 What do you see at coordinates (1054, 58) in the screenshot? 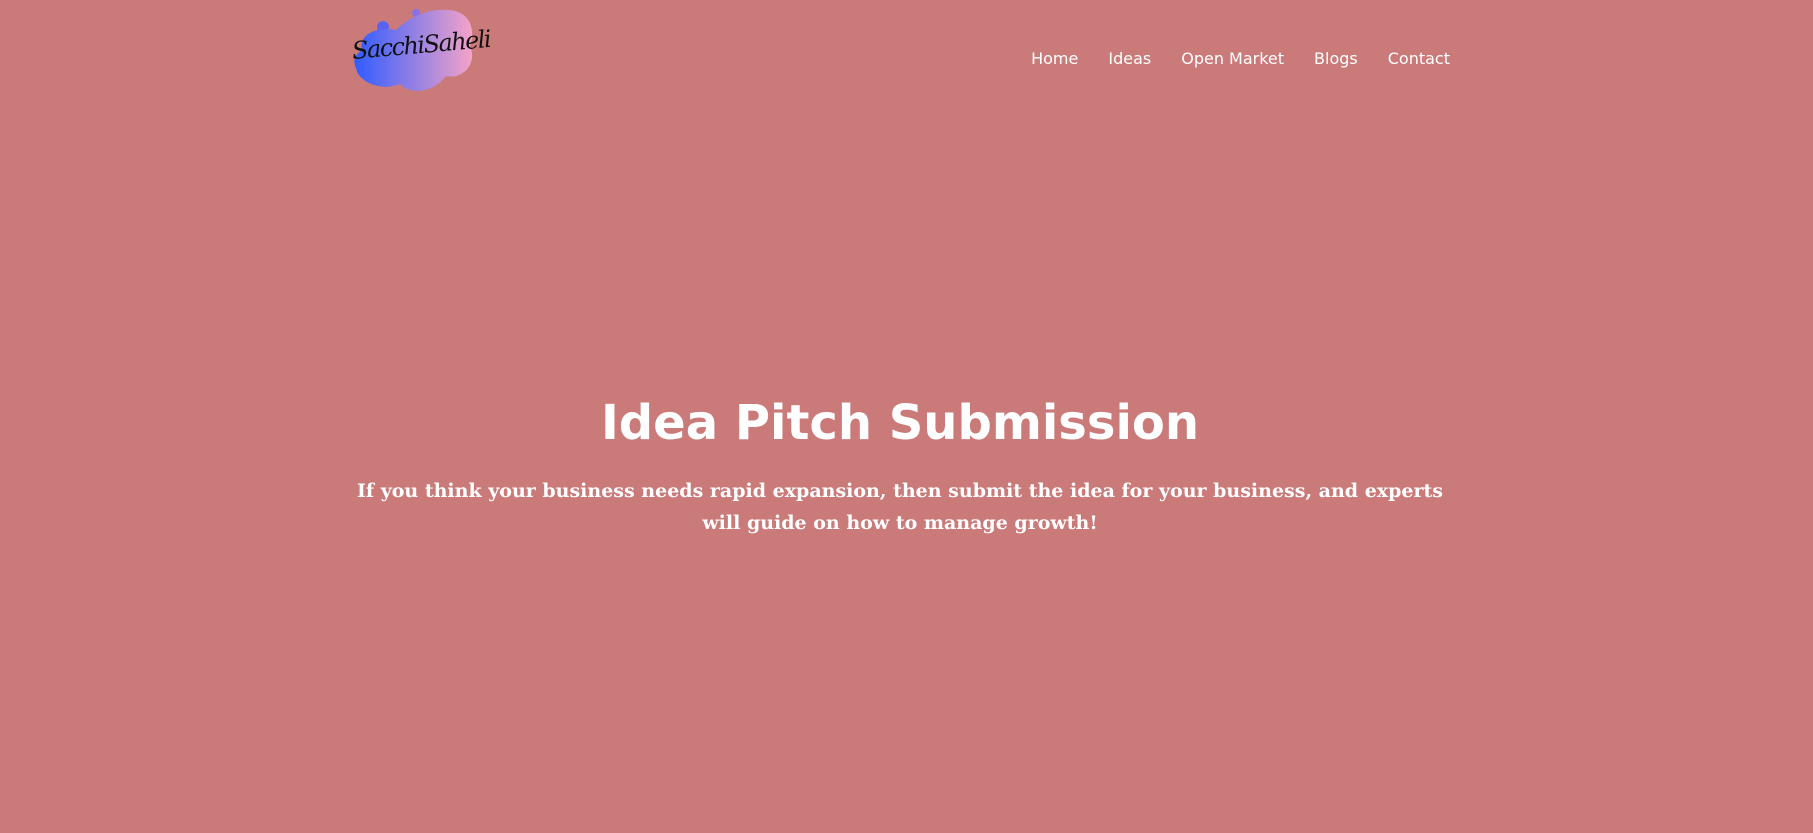
I see `nav-home-link: Home` at bounding box center [1054, 58].